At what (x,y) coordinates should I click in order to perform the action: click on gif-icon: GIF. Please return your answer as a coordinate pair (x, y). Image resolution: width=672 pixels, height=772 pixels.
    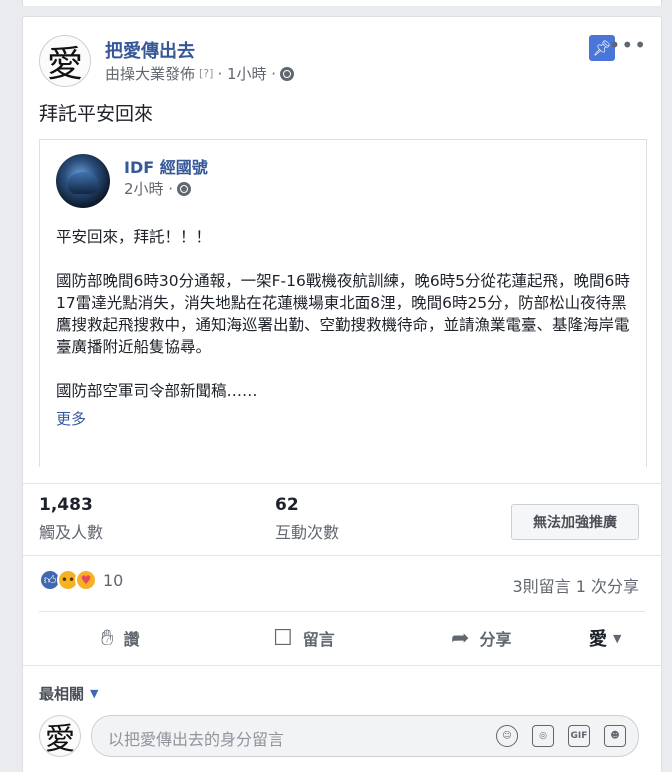
    Looking at the image, I should click on (579, 736).